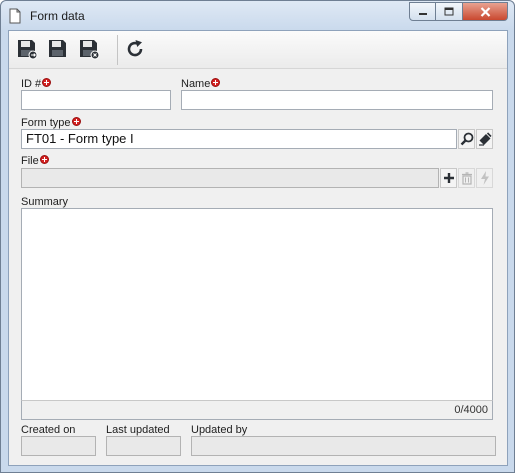  What do you see at coordinates (96, 100) in the screenshot?
I see `id-field` at bounding box center [96, 100].